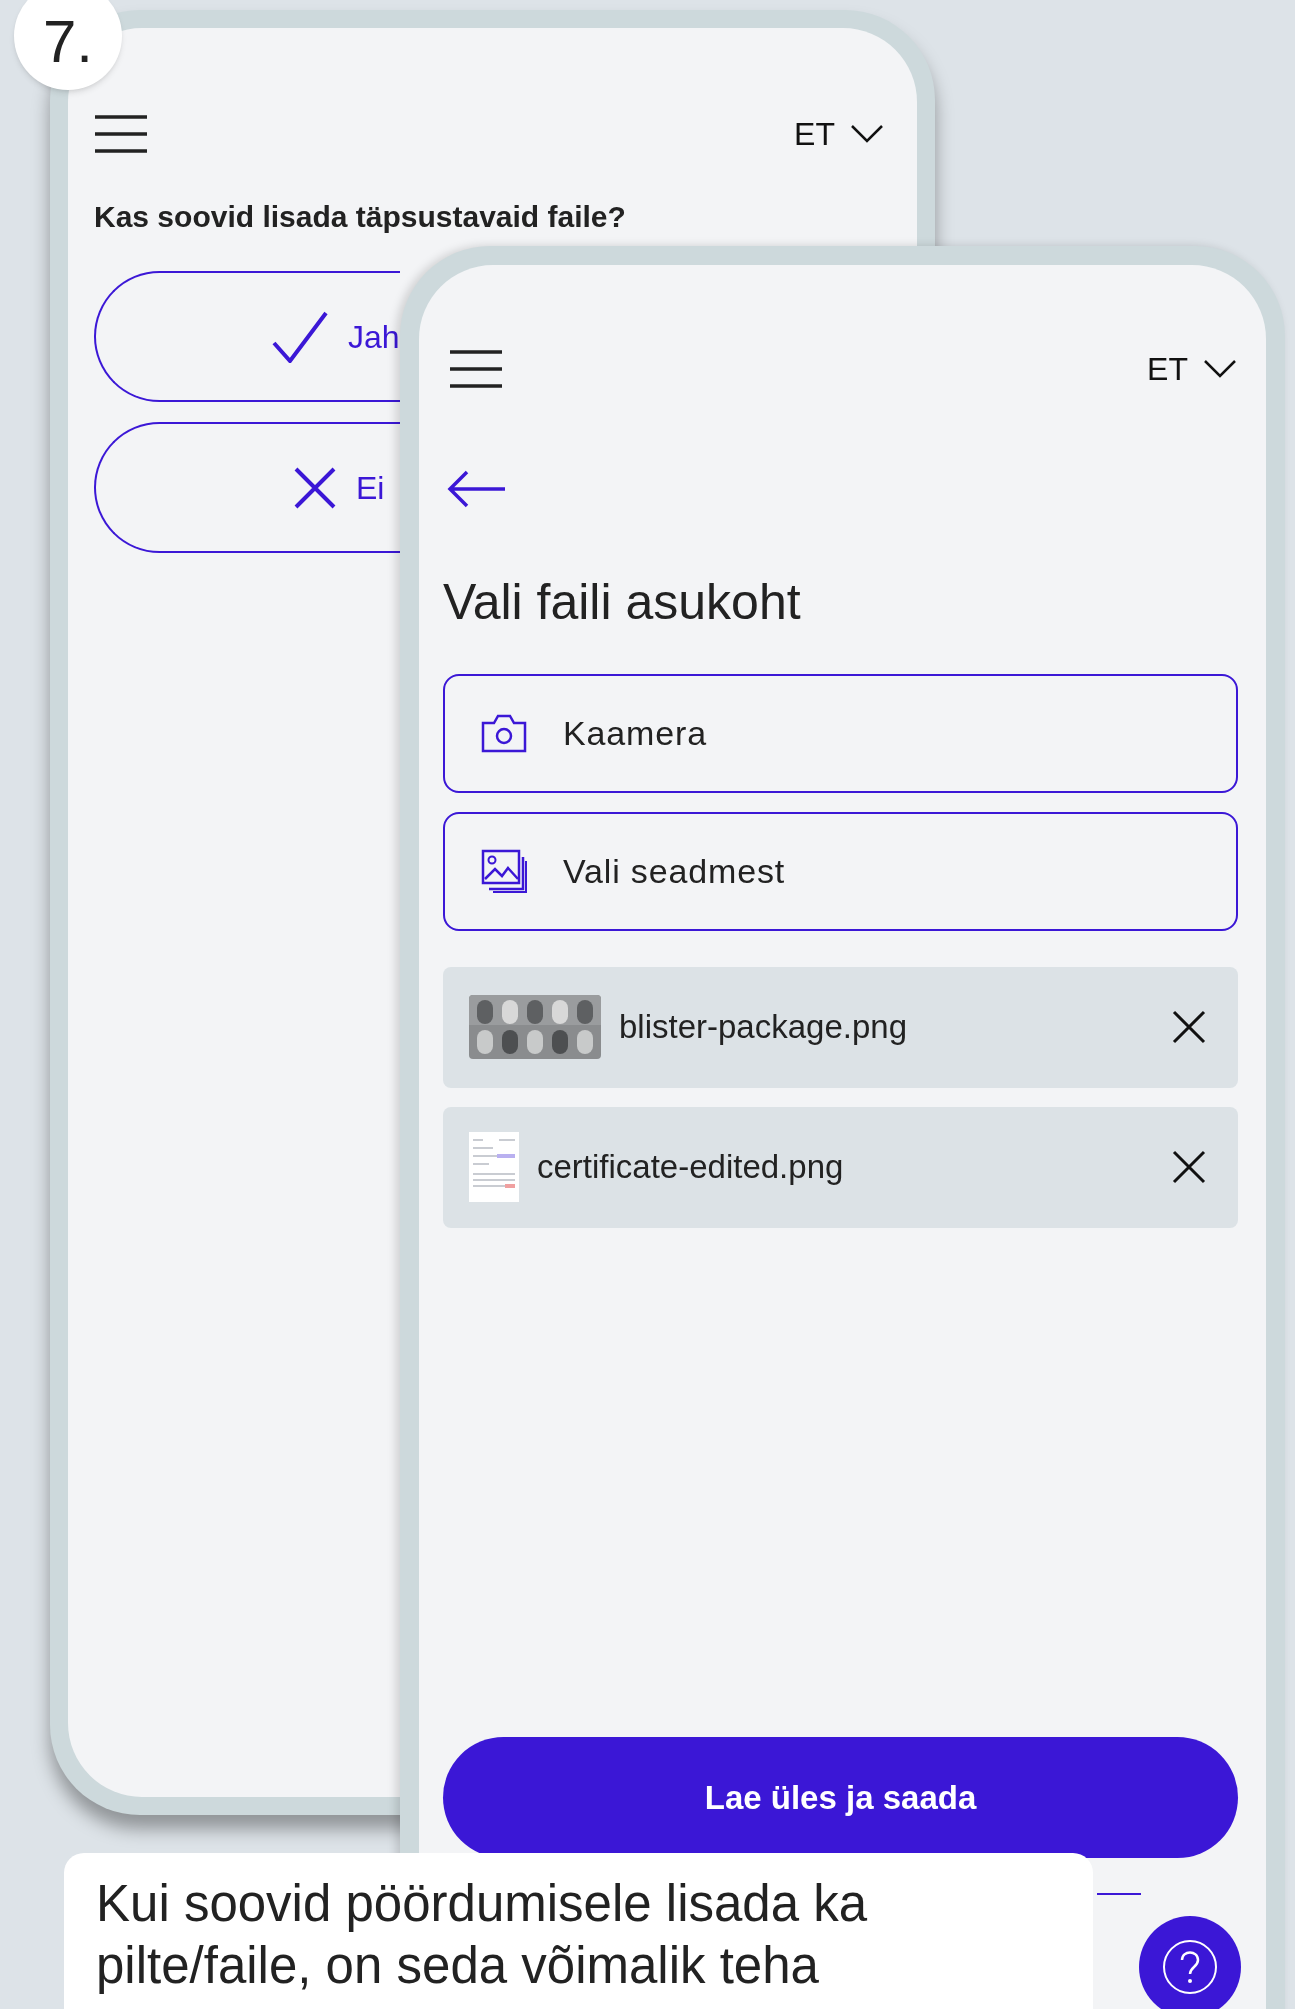 The image size is (1295, 2009). What do you see at coordinates (477, 489) in the screenshot?
I see `back-arrow-icon` at bounding box center [477, 489].